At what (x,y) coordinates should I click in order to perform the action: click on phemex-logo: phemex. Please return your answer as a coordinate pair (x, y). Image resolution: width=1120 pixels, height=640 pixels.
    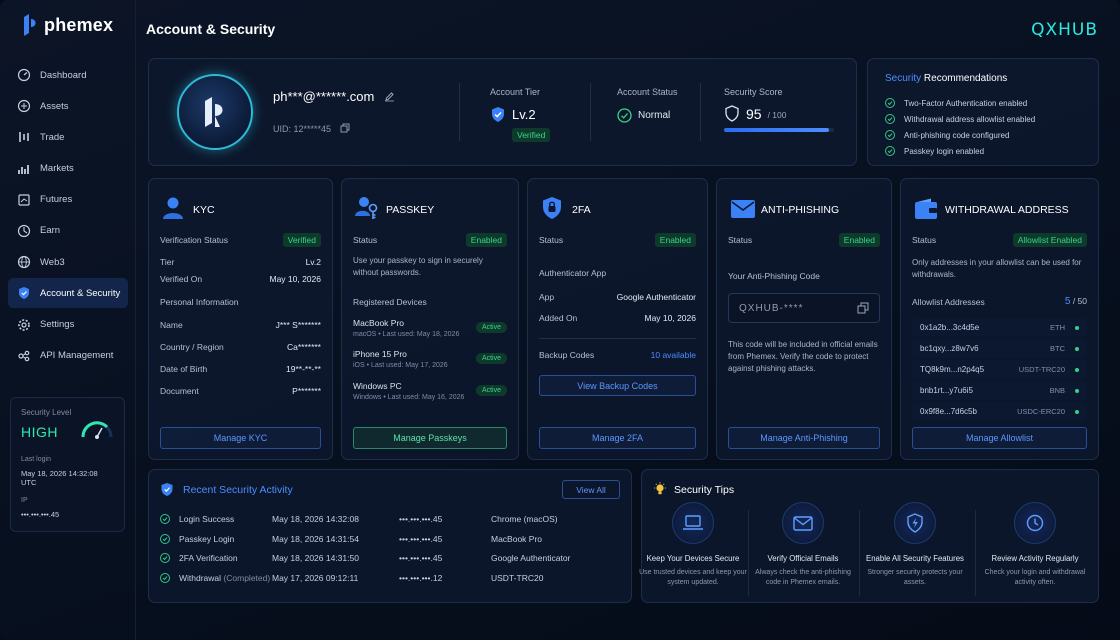
    Looking at the image, I should click on (67, 25).